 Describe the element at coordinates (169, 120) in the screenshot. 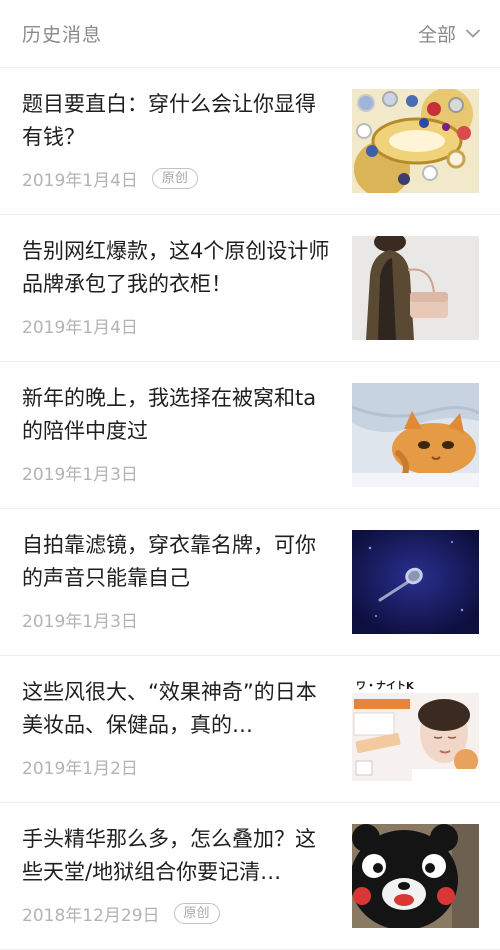

I see `article-title: 题目要直白：穿什么会让你显得有钱？` at that location.